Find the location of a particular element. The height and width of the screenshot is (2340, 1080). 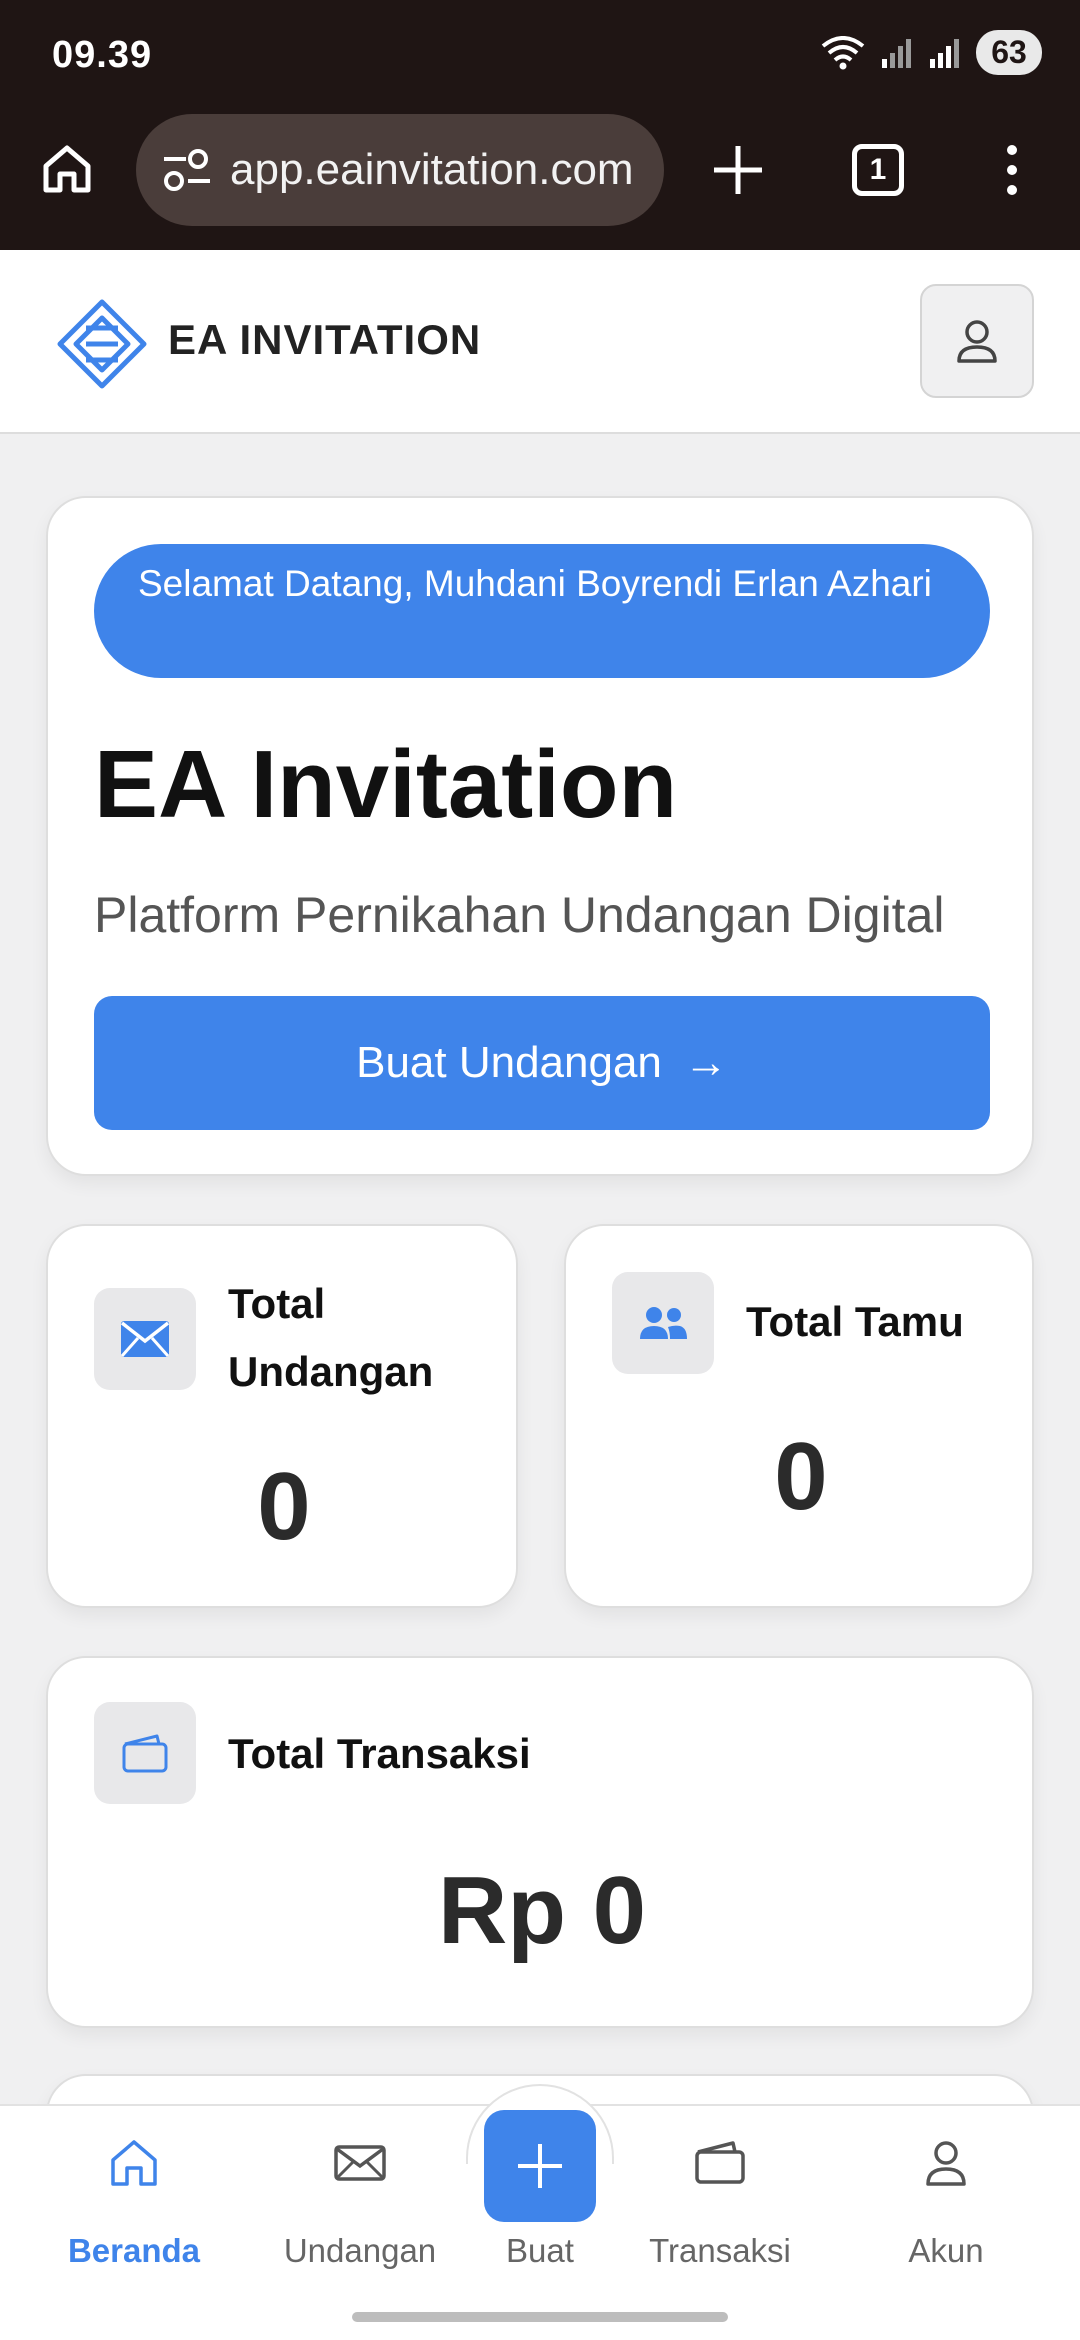

envelope-icon-box is located at coordinates (145, 1339).